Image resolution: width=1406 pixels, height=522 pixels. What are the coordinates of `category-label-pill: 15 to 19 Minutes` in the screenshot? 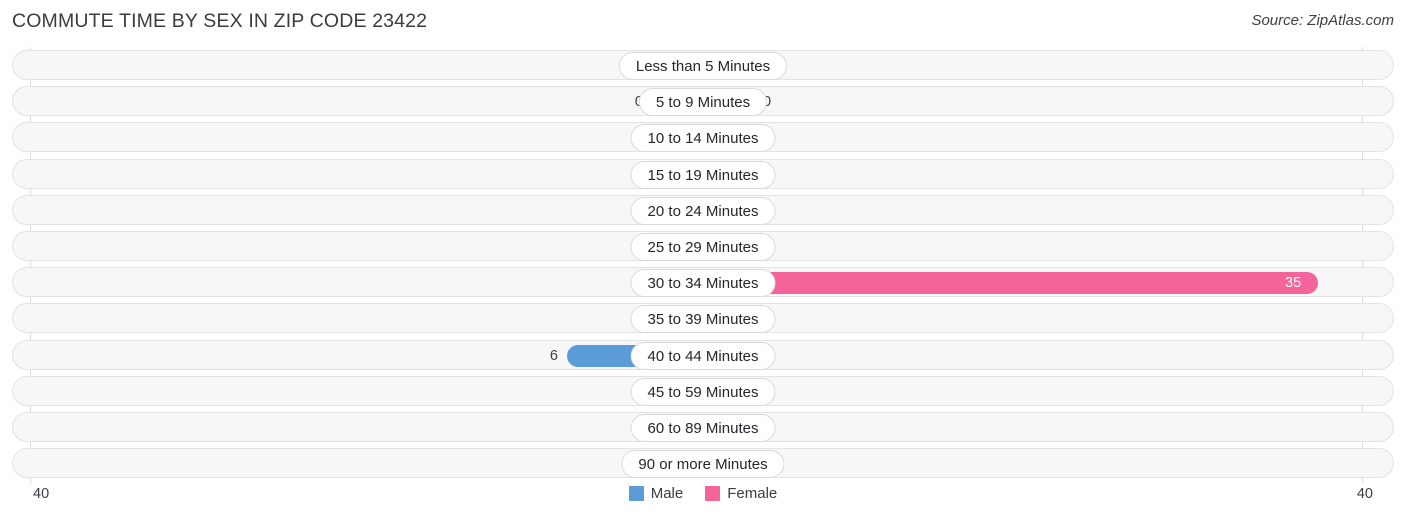 It's located at (703, 174).